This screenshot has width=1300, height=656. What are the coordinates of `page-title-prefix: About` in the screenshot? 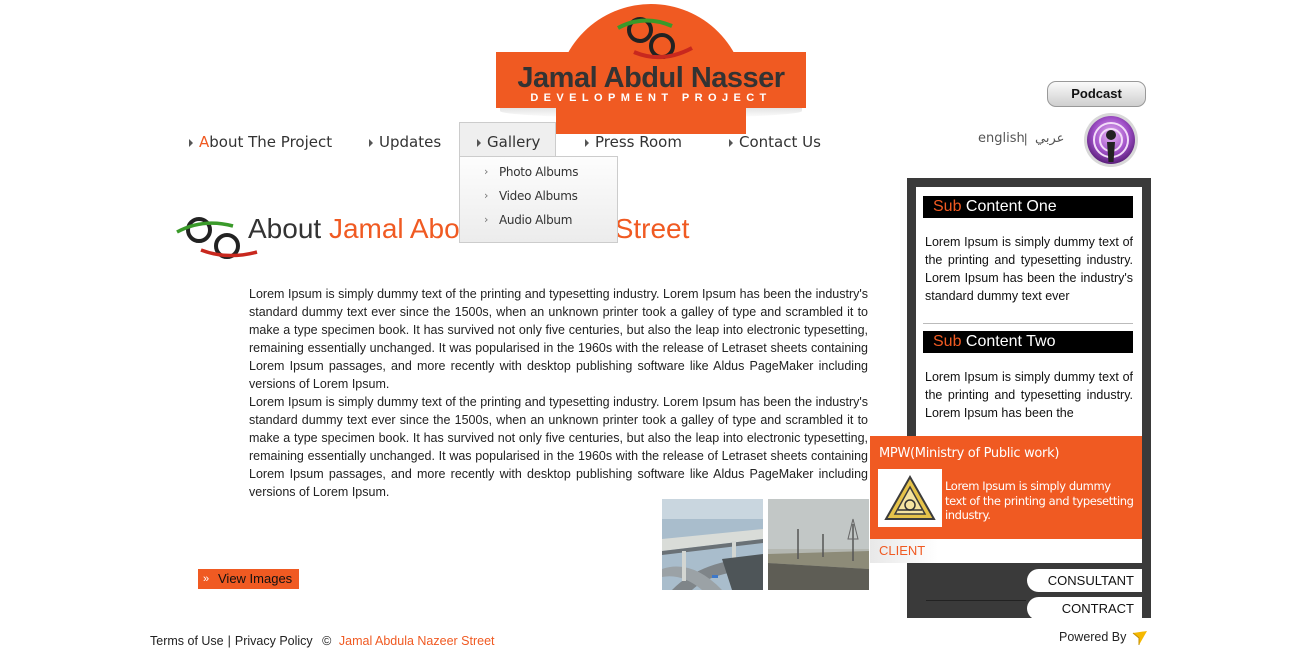 It's located at (285, 228).